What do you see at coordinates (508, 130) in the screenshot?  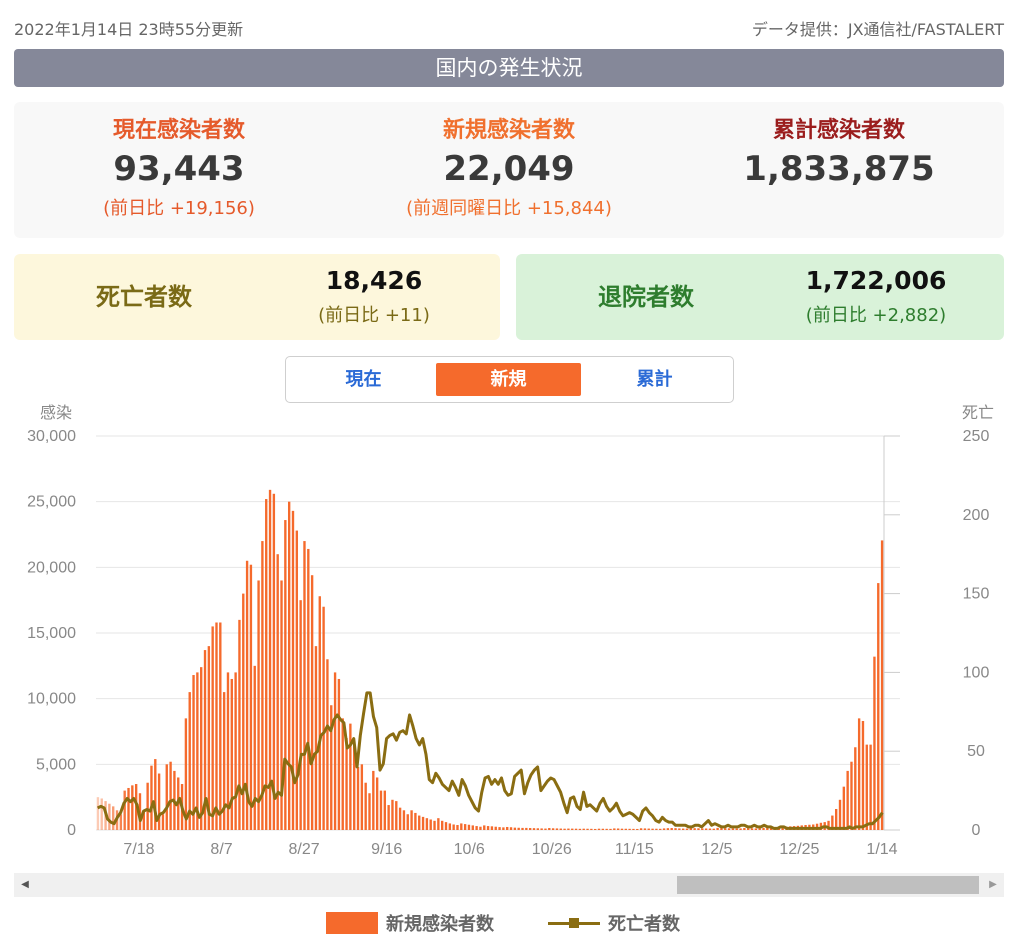 I see `stat-new-label: 新規感染者数` at bounding box center [508, 130].